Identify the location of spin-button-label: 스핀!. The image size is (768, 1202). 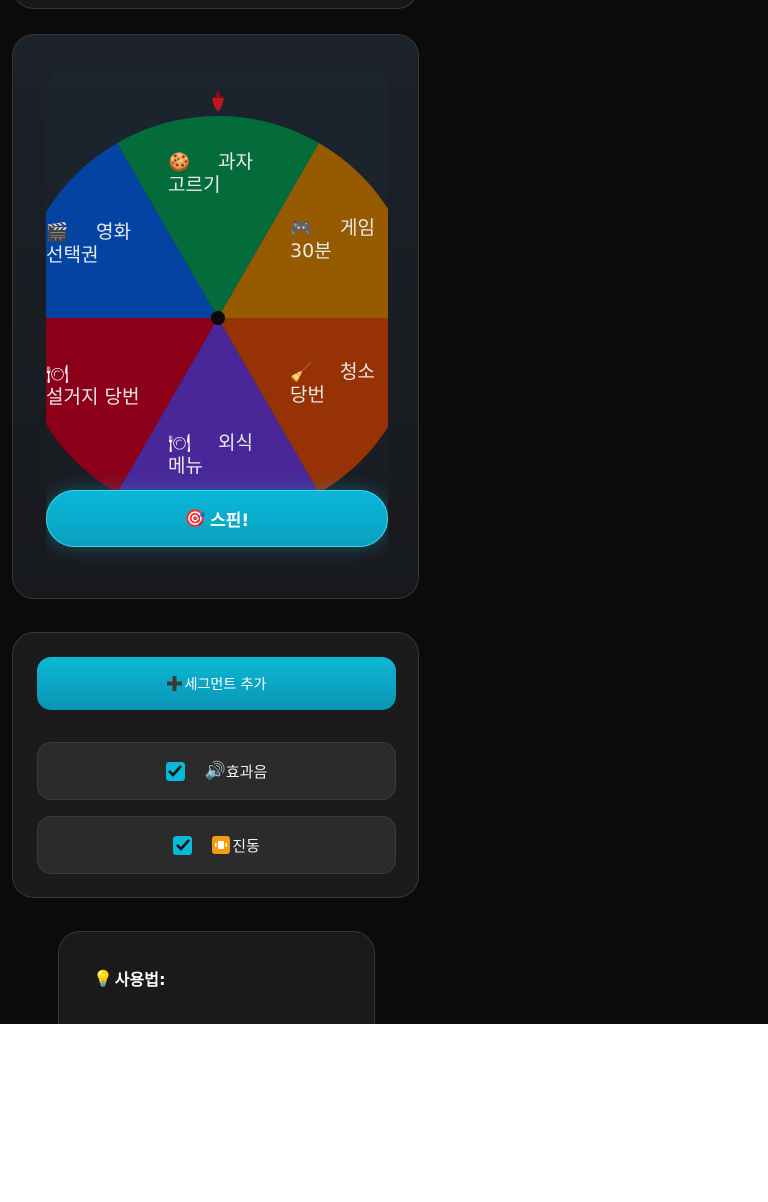
(230, 521).